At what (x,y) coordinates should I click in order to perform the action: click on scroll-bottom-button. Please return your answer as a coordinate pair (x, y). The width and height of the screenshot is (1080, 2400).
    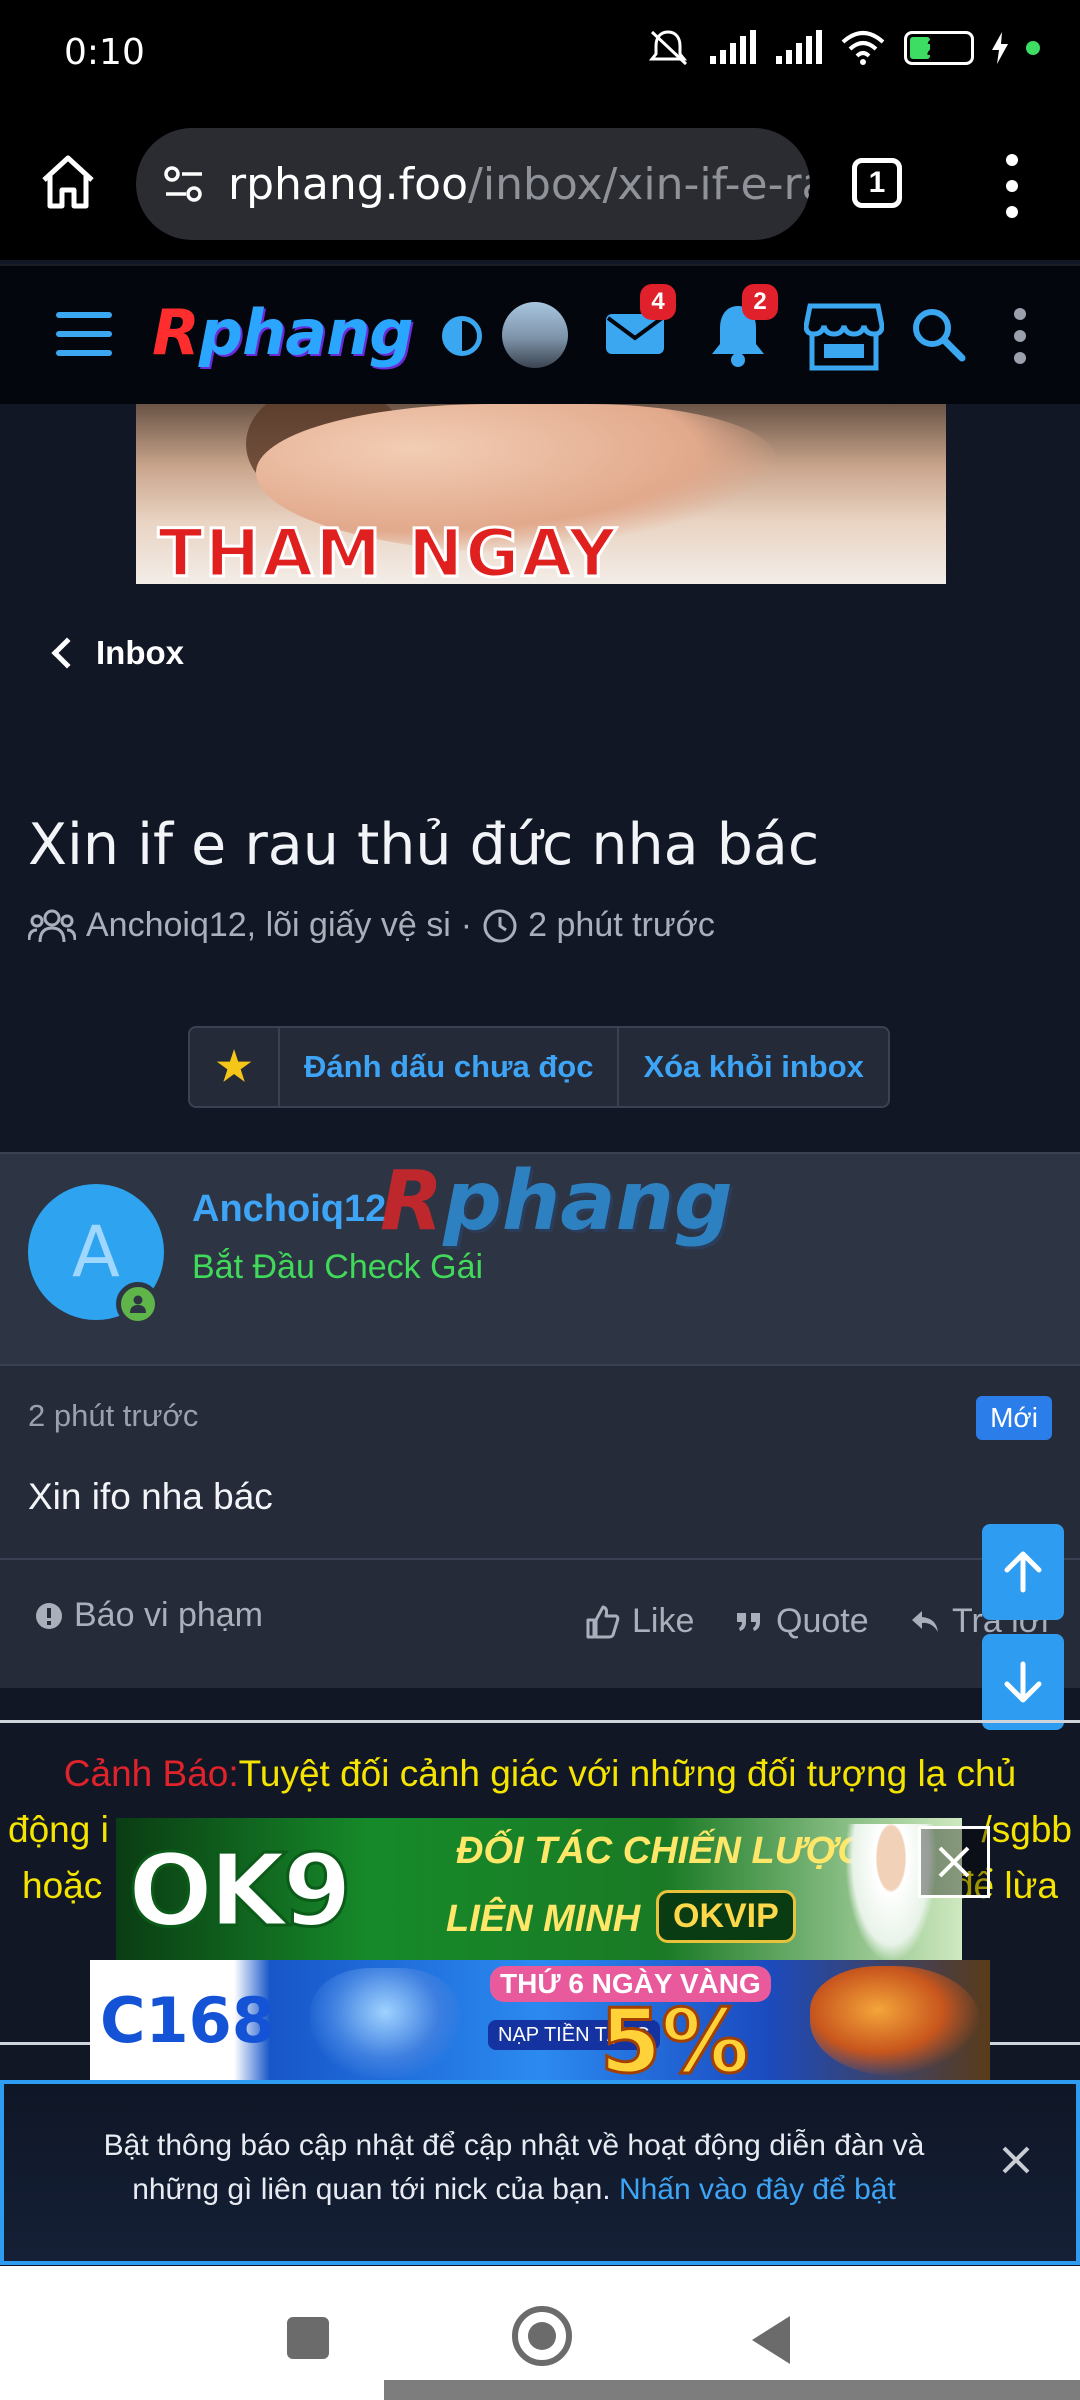
    Looking at the image, I should click on (1023, 1682).